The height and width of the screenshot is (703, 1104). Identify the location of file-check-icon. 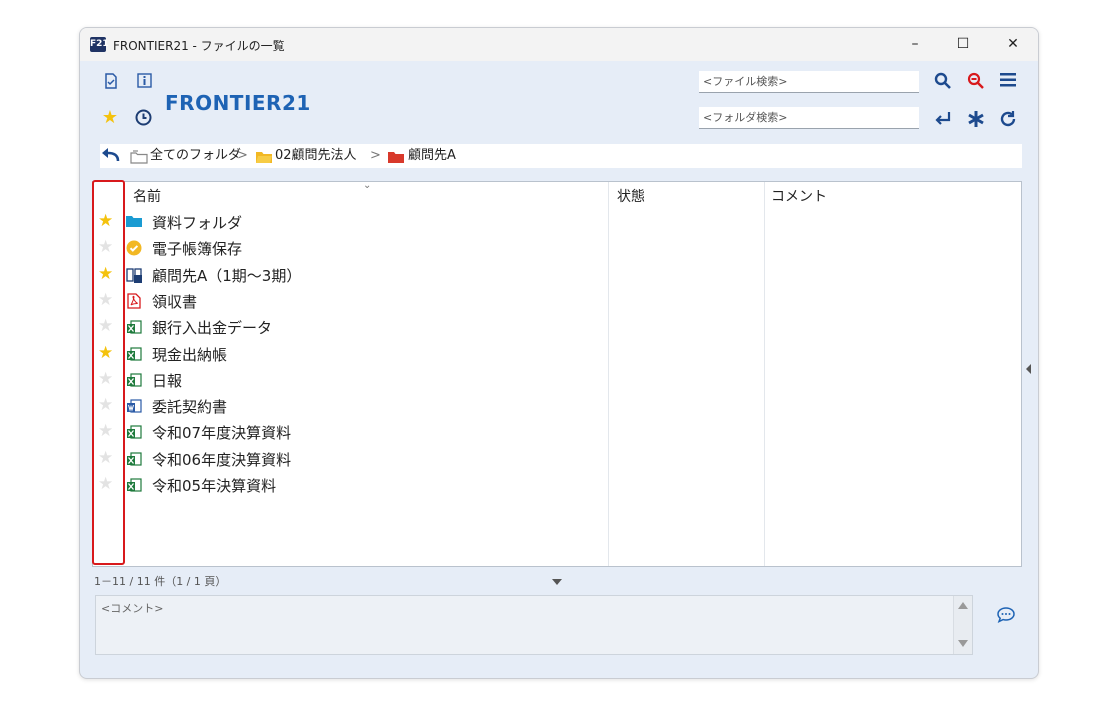
(111, 83).